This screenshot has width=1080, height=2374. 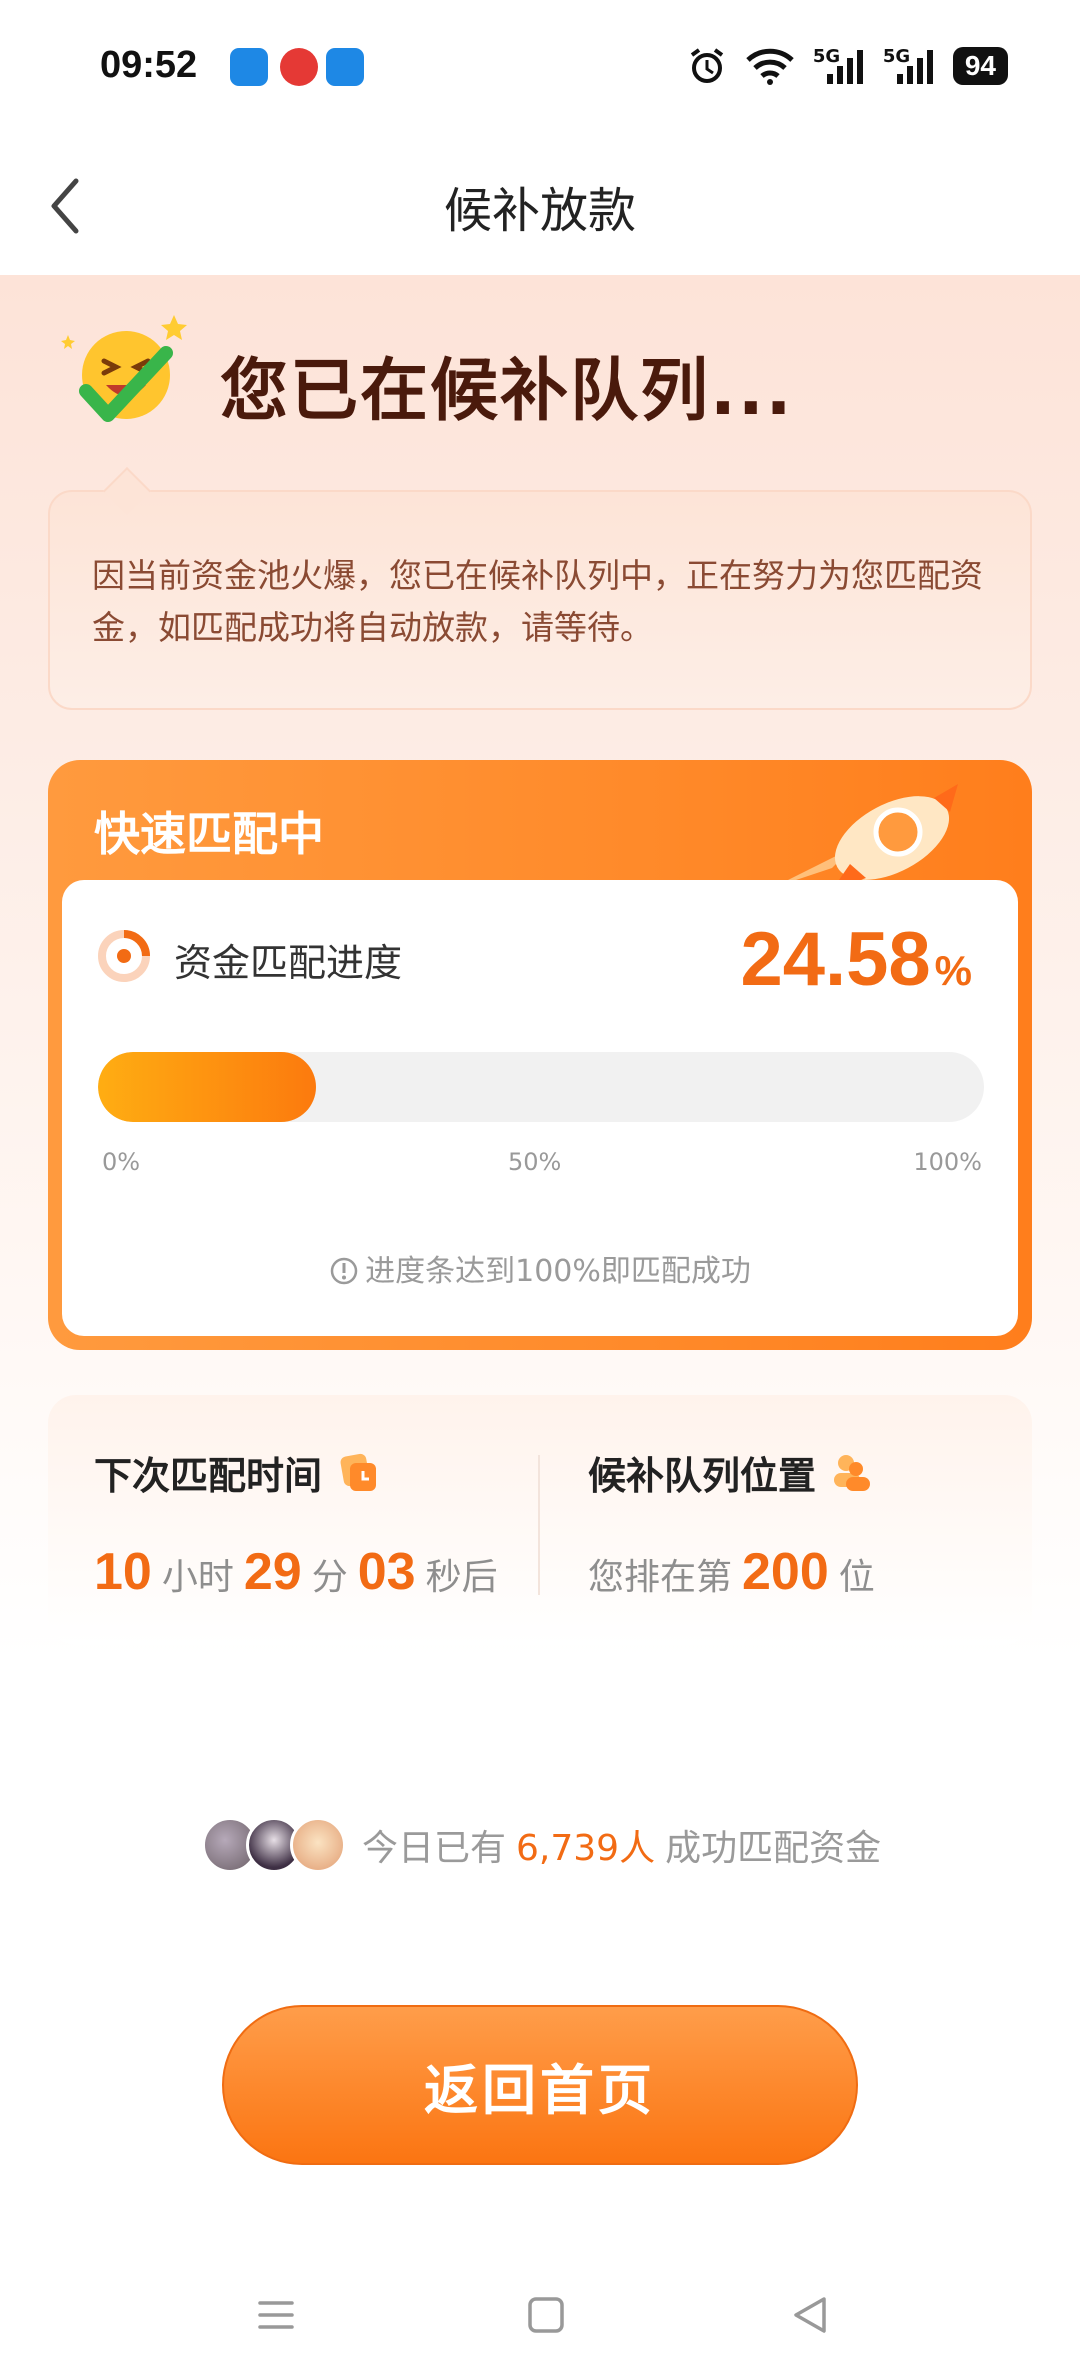 I want to click on queue-position-number: 200, so click(x=785, y=1572).